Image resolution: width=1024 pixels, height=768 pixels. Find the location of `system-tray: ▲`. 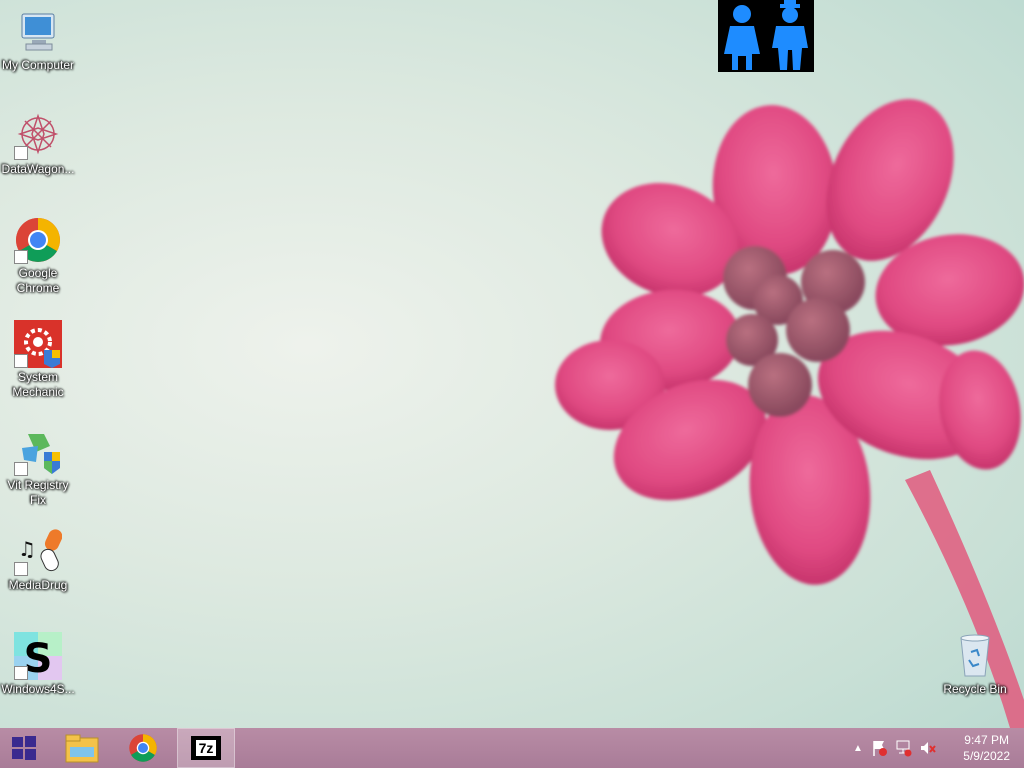

system-tray: ▲ is located at coordinates (894, 748).